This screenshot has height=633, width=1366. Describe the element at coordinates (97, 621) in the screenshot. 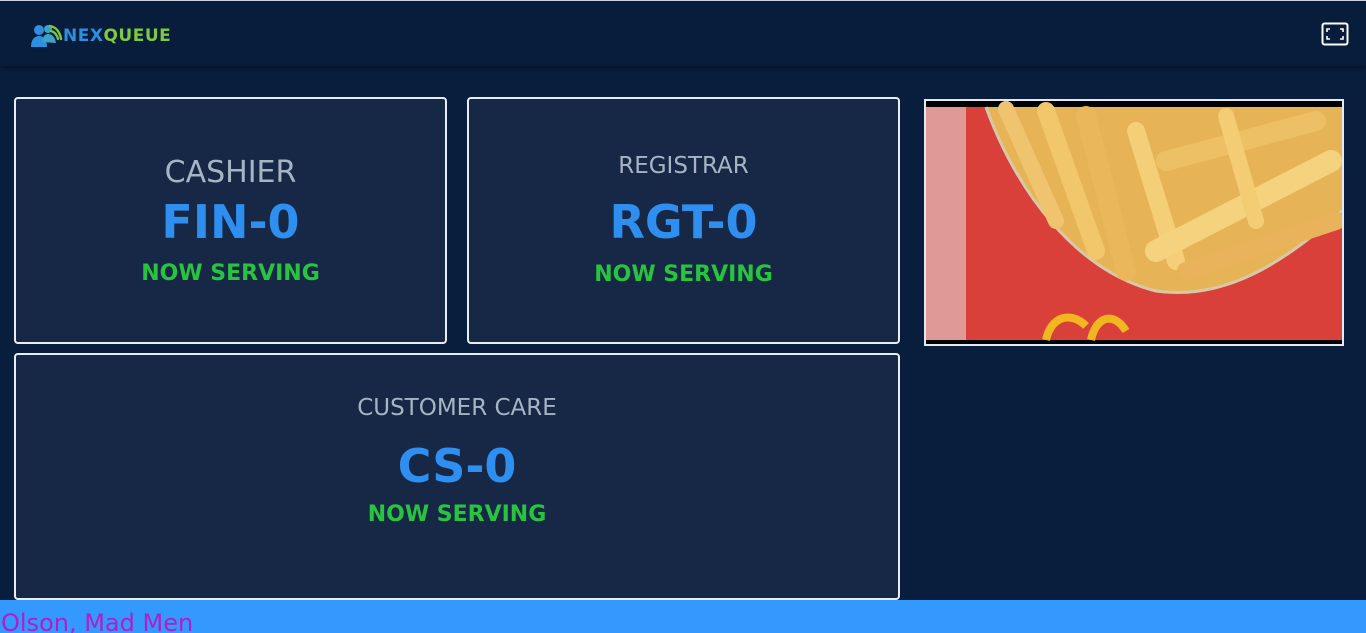

I see `ticker-text: Olson, Mad Men` at that location.